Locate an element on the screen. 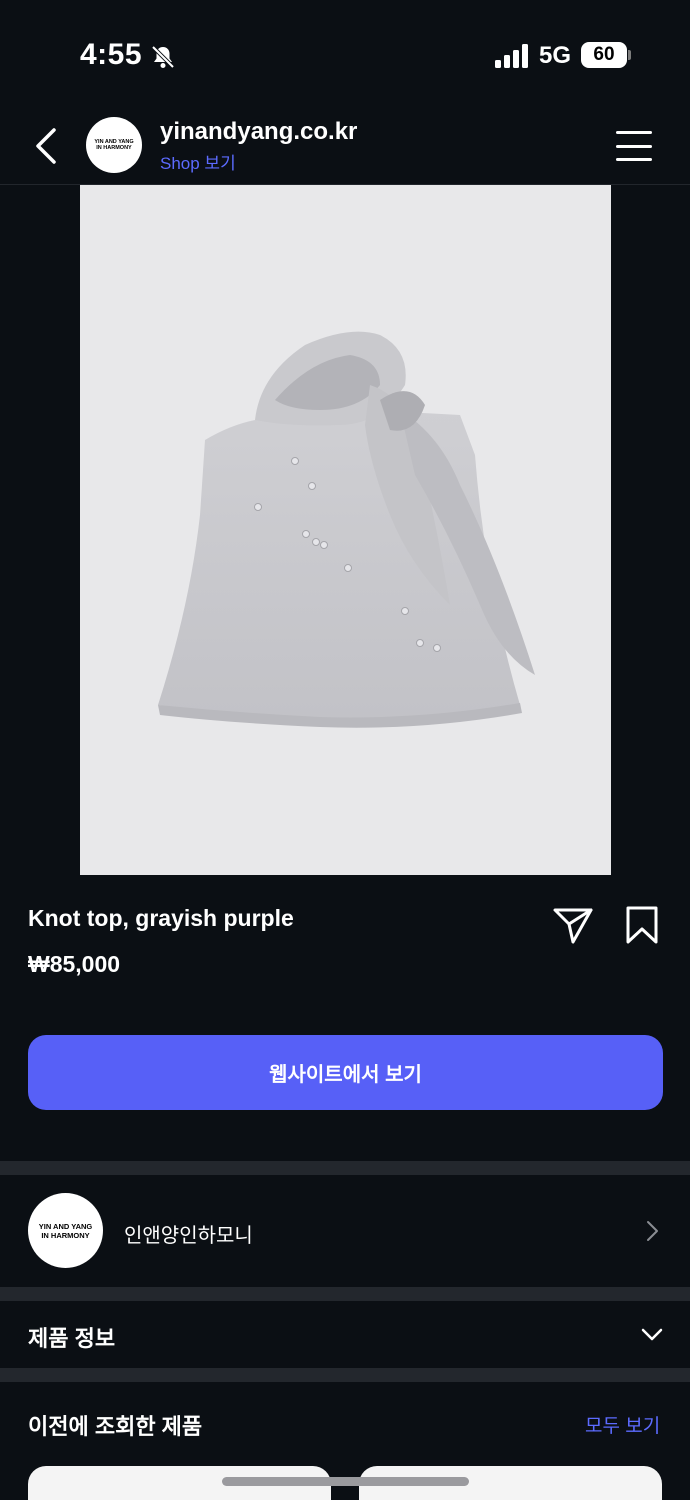 The image size is (690, 1500). chevron-down-icon is located at coordinates (652, 1334).